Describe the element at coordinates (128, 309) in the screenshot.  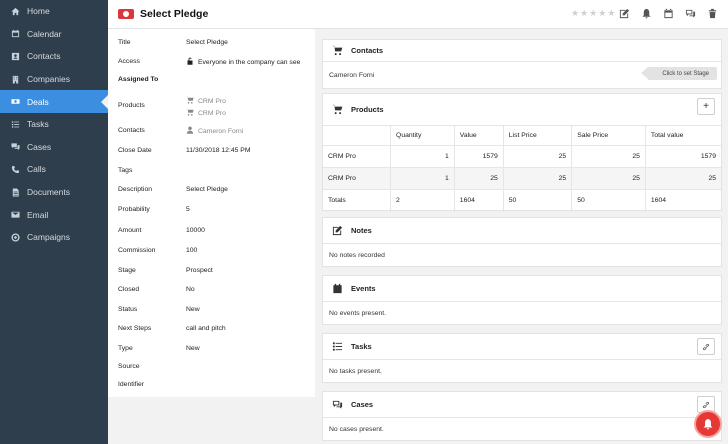
I see `status-label: Status` at that location.